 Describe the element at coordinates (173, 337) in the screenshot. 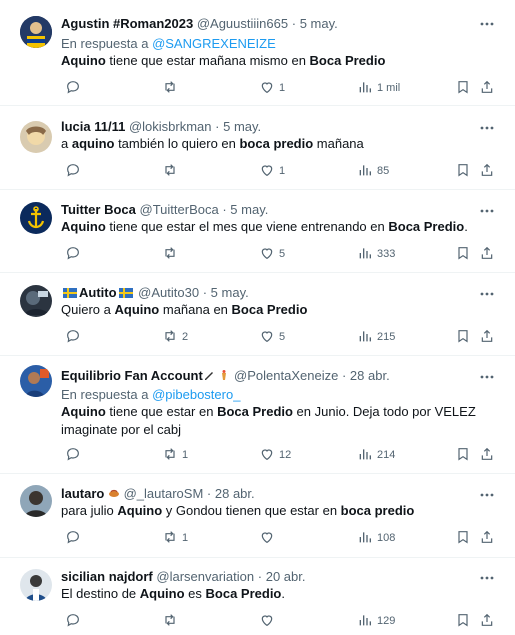

I see `retweet-button: 2` at that location.